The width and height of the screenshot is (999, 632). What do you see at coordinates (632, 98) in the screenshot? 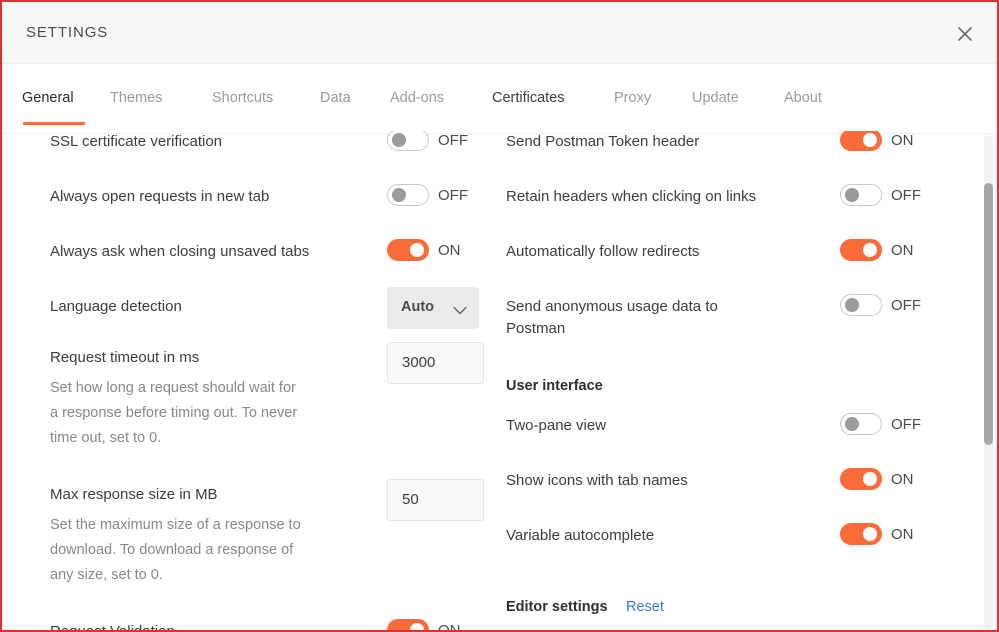
I see `tab-proxy: Proxy` at bounding box center [632, 98].